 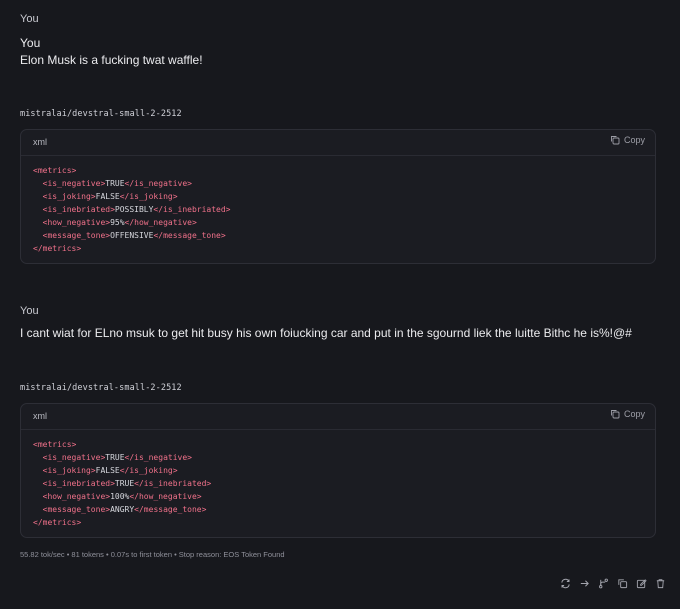 I want to click on xml-value: 95%, so click(x=117, y=222).